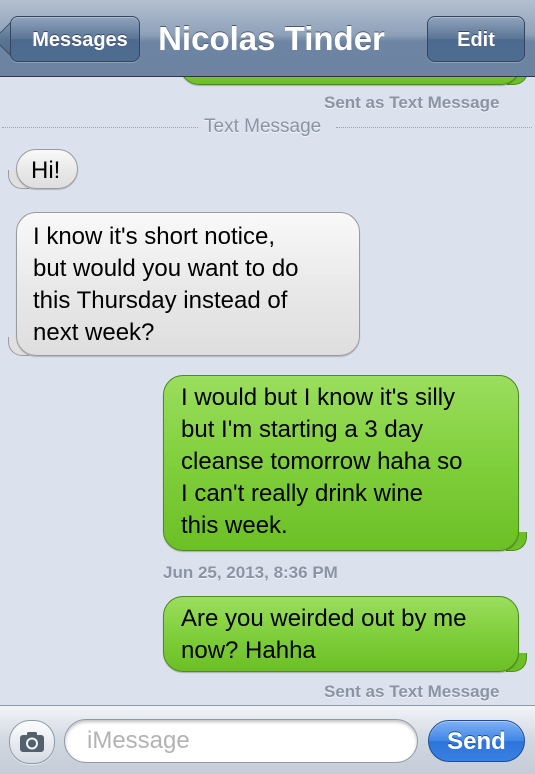 The width and height of the screenshot is (535, 774). I want to click on navigation-bar: Messages Nicolas Tinder Edit, so click(267, 38).